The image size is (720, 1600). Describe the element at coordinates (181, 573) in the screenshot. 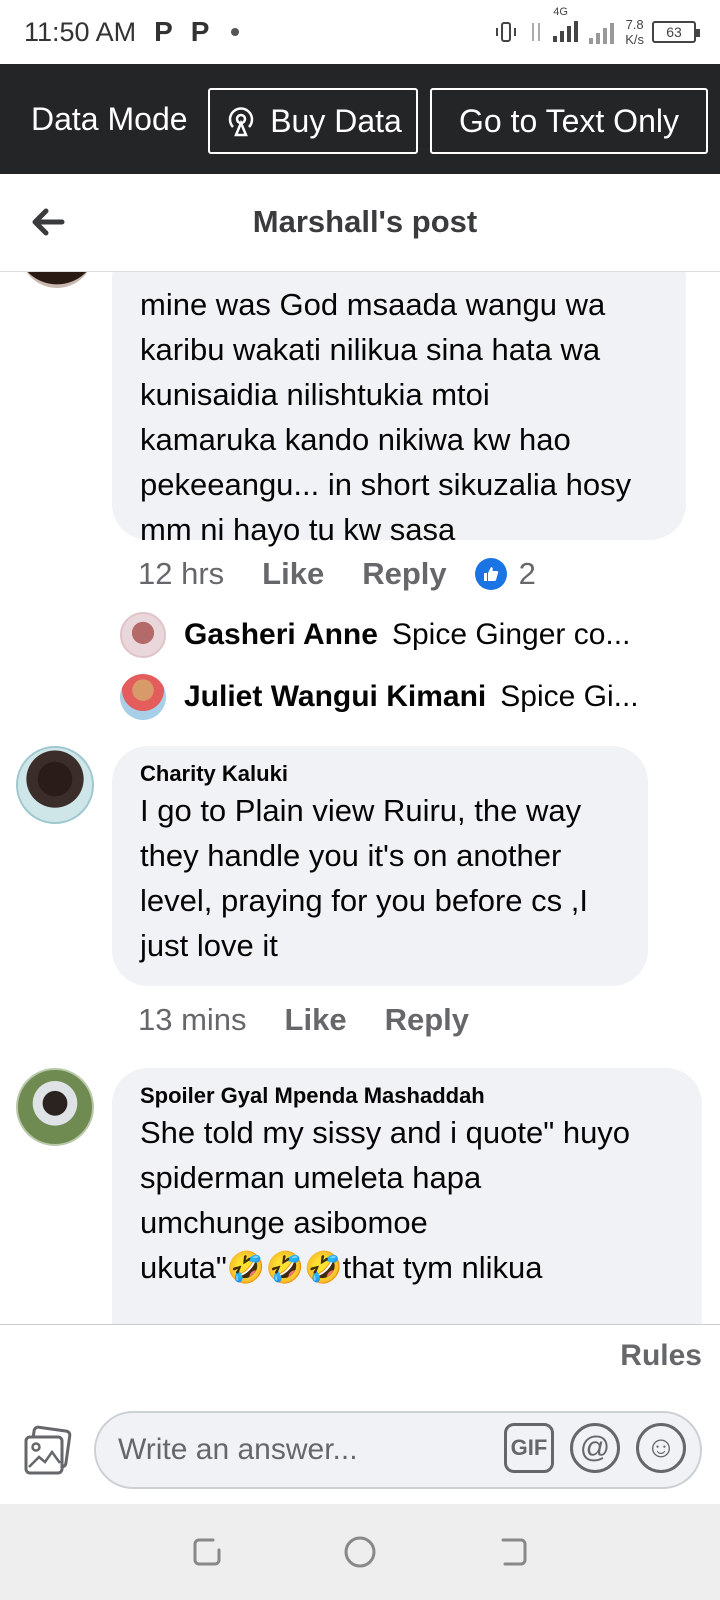

I see `comment-time: 12 hrs` at that location.